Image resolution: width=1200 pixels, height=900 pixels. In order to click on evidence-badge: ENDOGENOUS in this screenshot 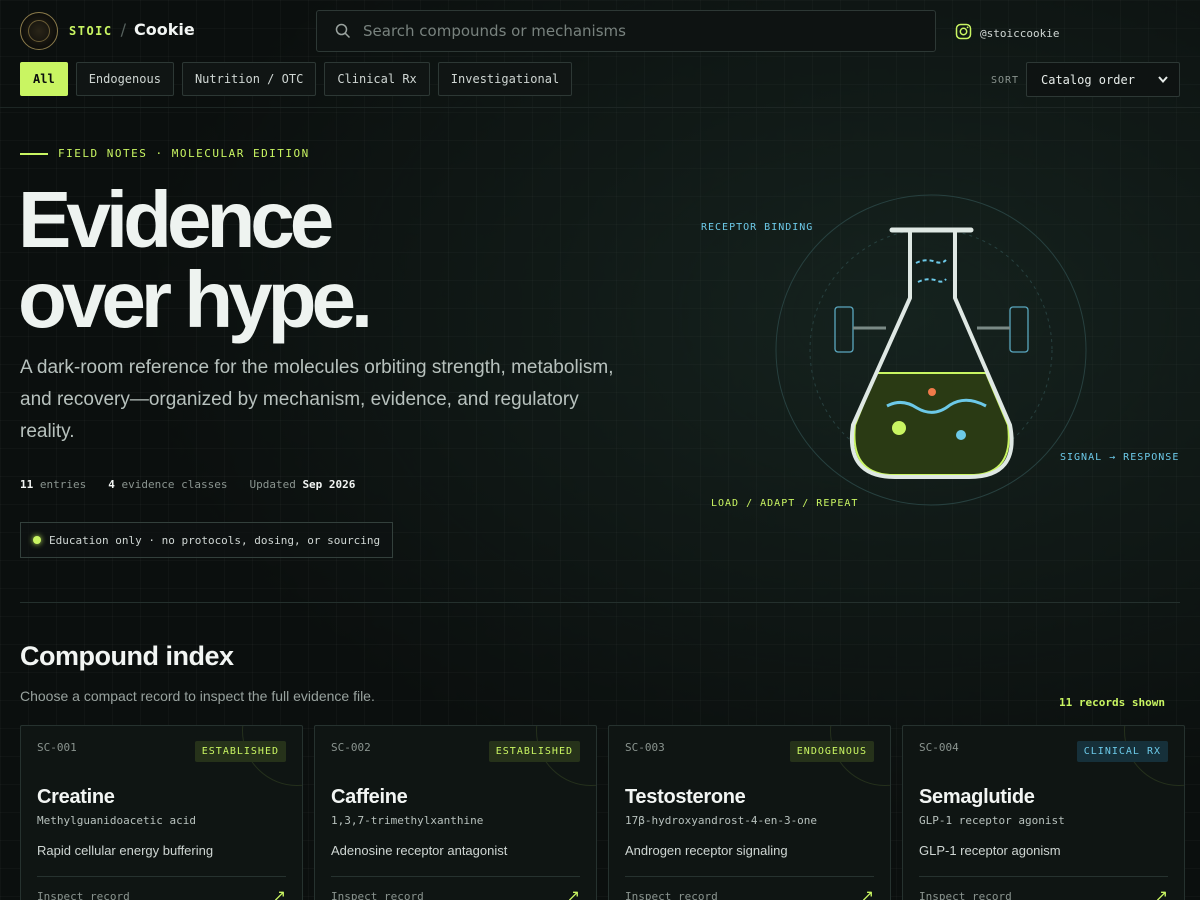, I will do `click(831, 751)`.